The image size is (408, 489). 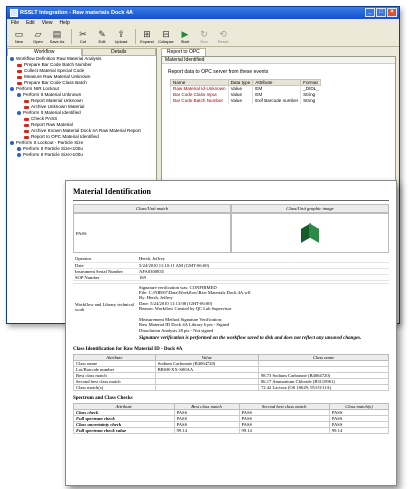 I want to click on new-button: ▭ New, so click(x=19, y=36).